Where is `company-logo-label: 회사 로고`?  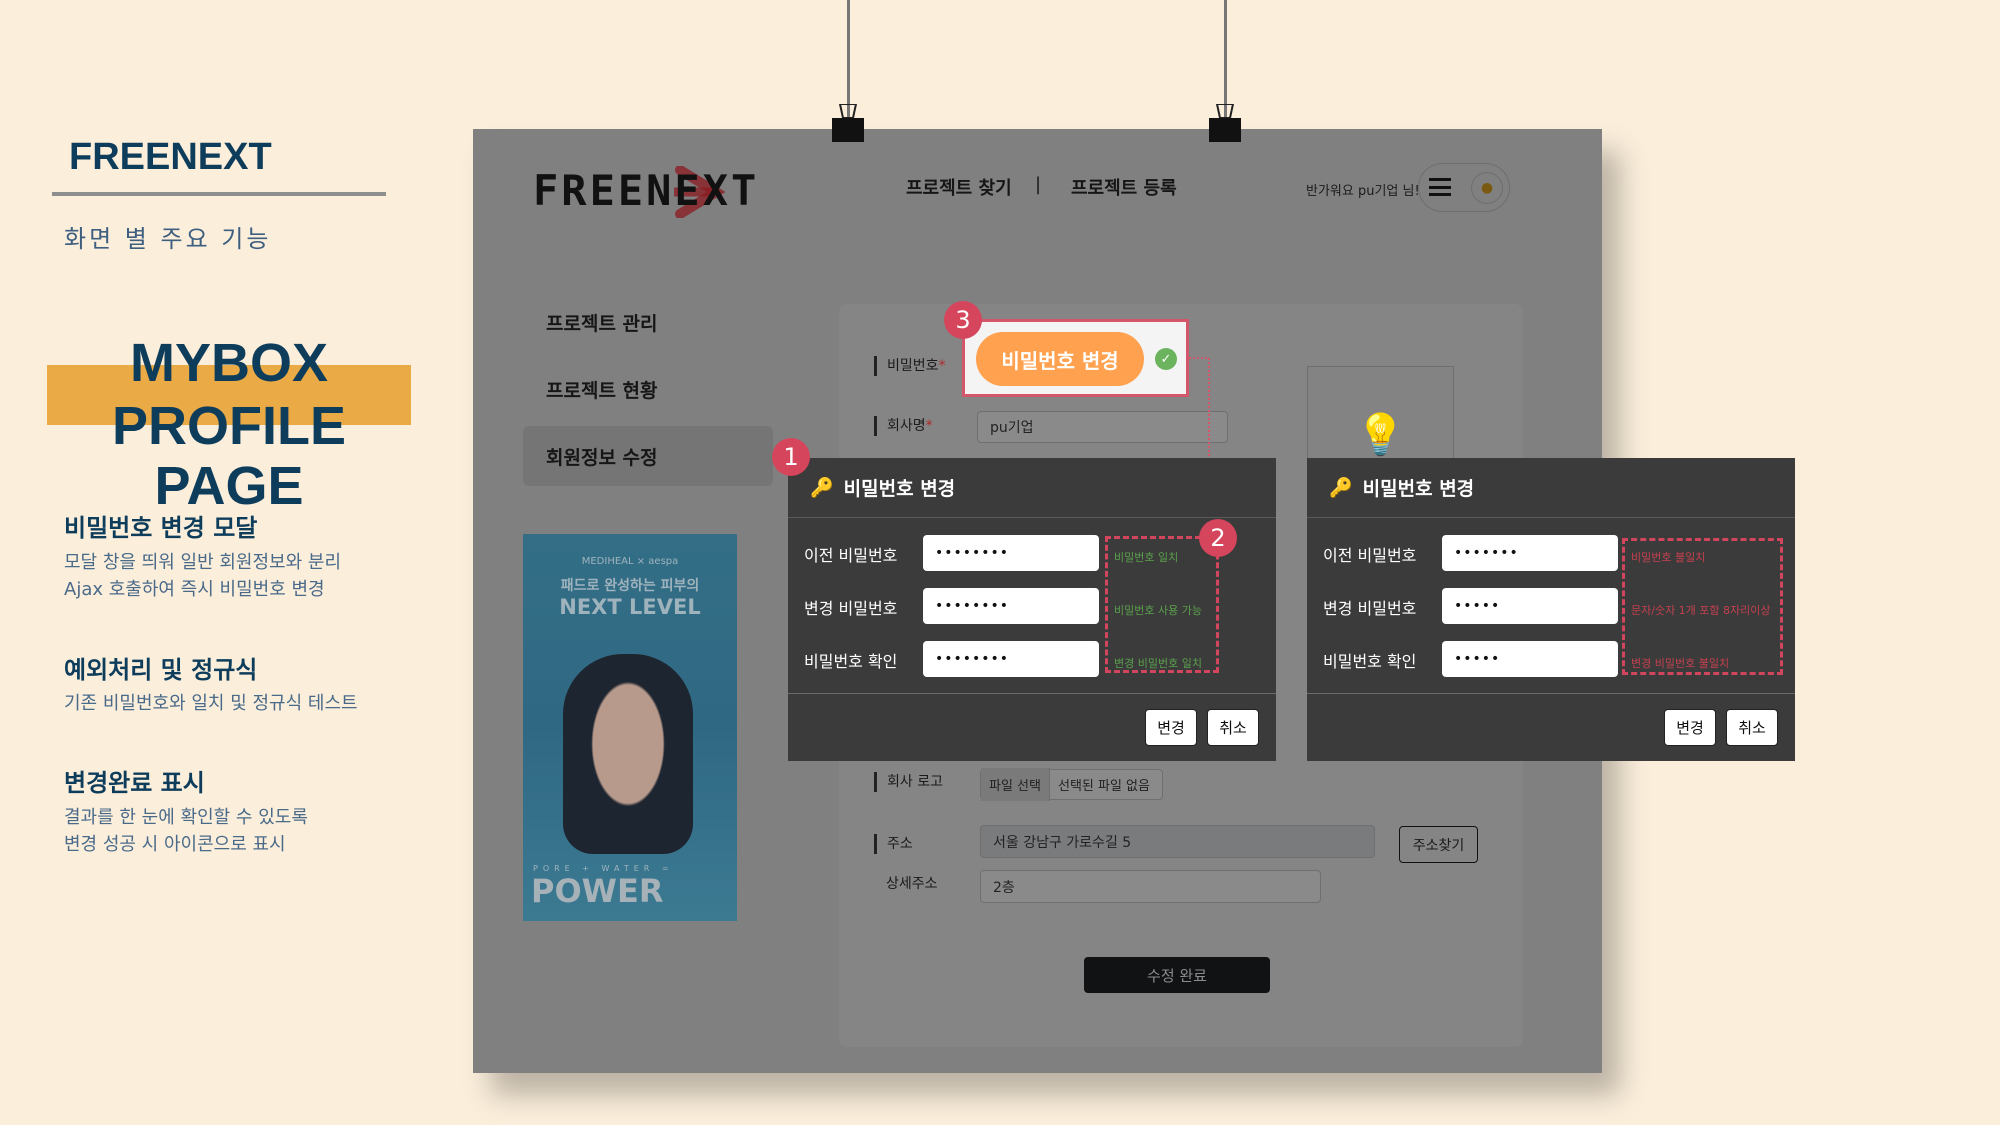 company-logo-label: 회사 로고 is located at coordinates (908, 782).